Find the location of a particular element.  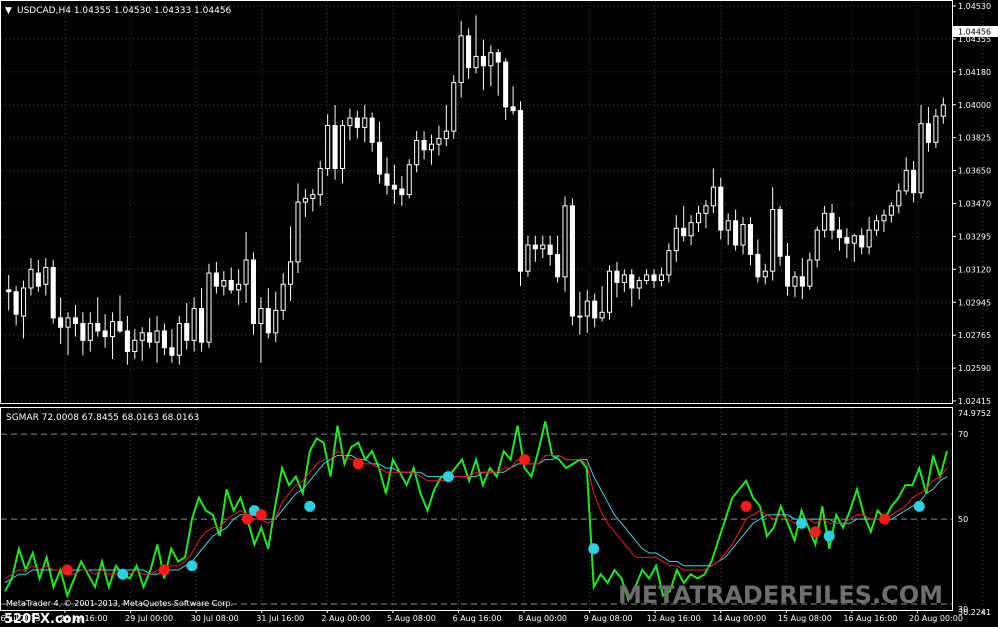

price-tick-label: 1.02590 is located at coordinates (974, 368).